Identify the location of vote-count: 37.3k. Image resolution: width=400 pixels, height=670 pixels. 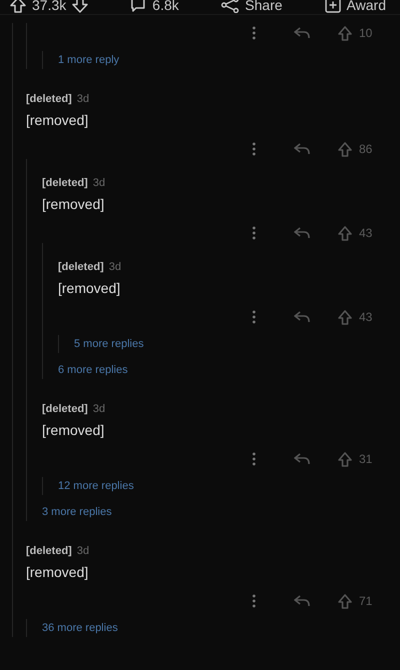
(49, 6).